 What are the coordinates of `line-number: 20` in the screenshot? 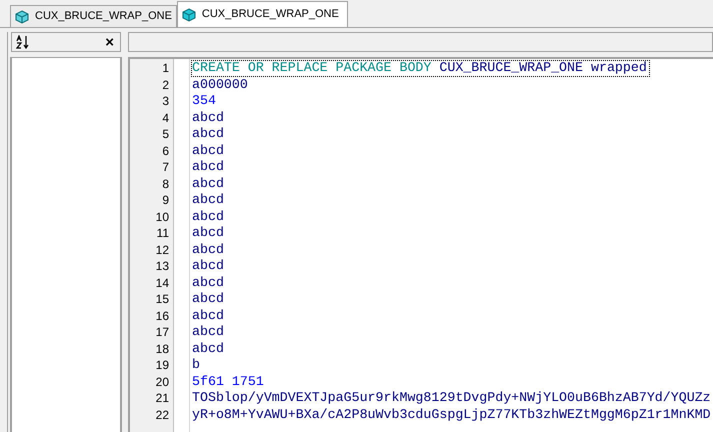 It's located at (162, 382).